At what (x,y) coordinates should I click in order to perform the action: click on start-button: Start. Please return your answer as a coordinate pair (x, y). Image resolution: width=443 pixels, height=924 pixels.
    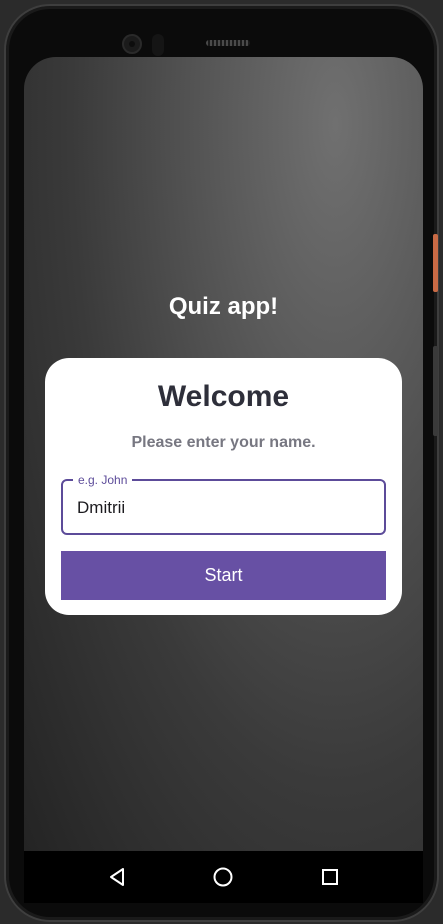
    Looking at the image, I should click on (223, 575).